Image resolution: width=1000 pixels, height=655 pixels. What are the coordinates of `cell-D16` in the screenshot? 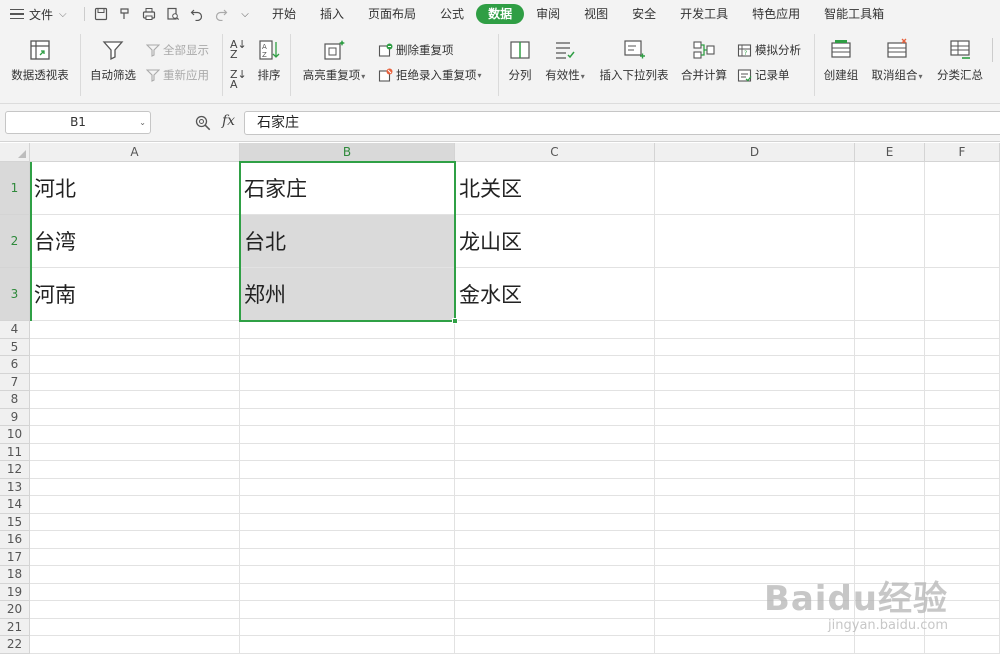 It's located at (755, 540).